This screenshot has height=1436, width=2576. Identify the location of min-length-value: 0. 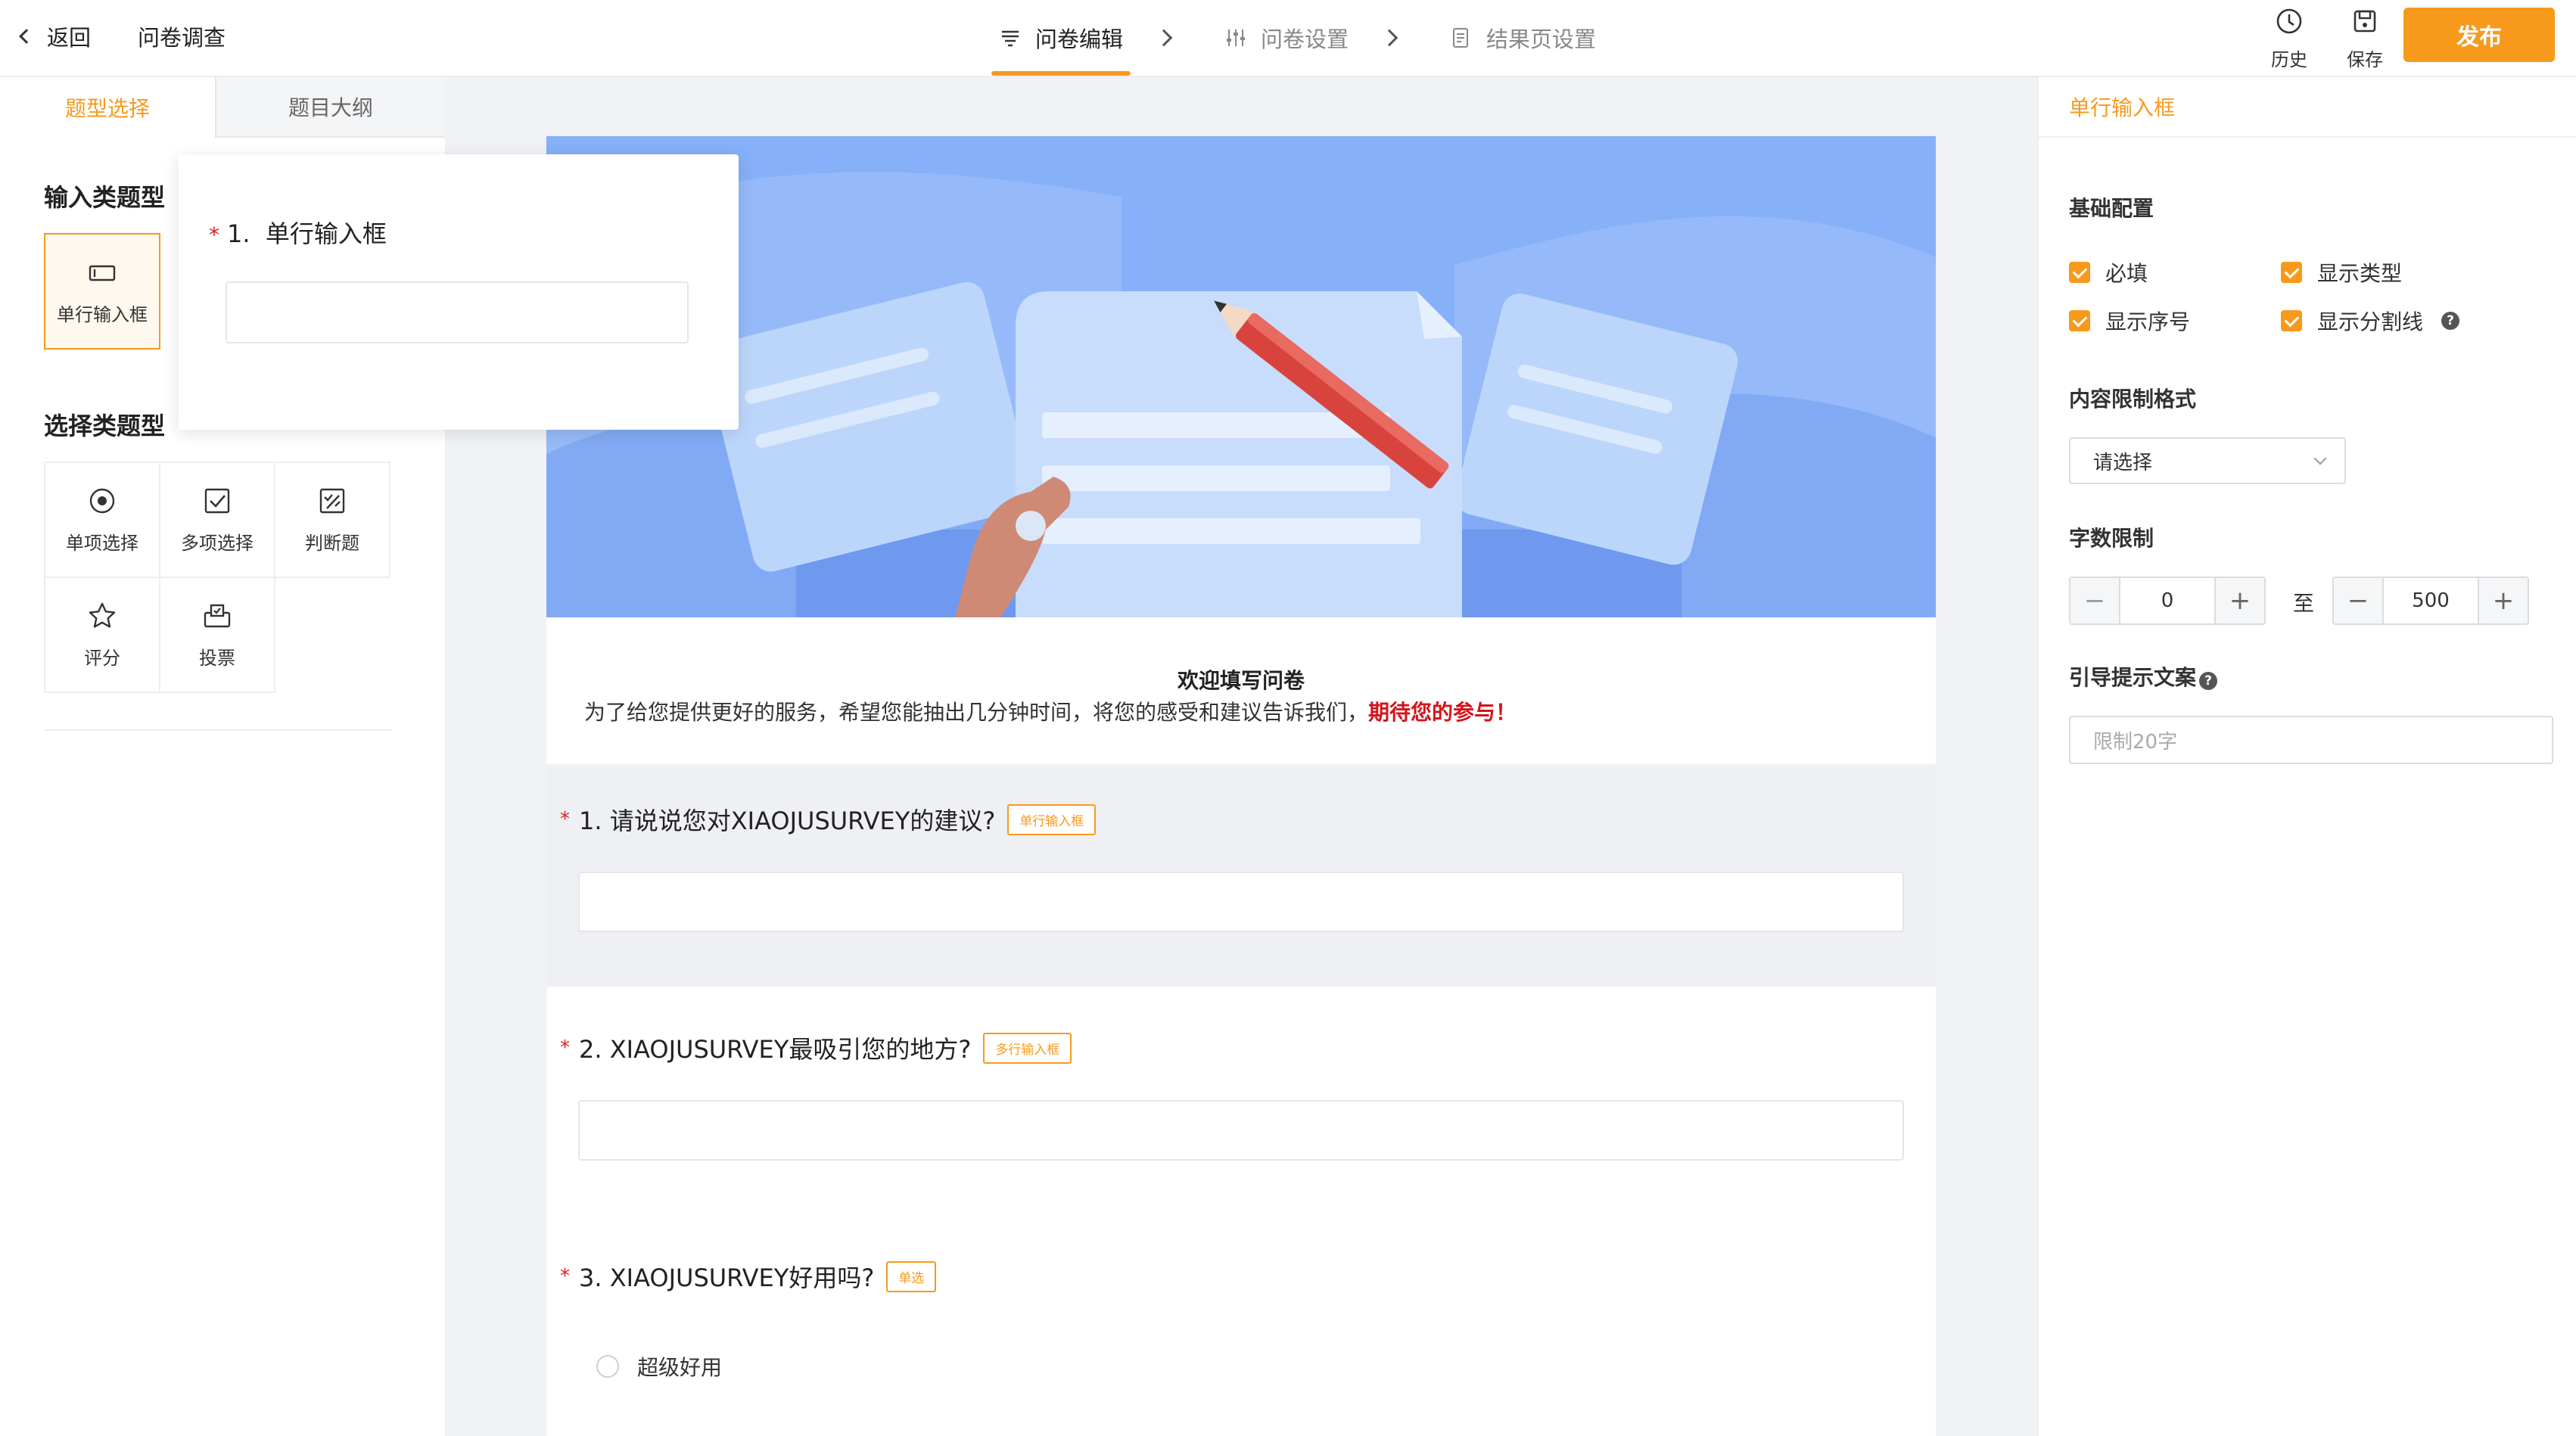
(2167, 600).